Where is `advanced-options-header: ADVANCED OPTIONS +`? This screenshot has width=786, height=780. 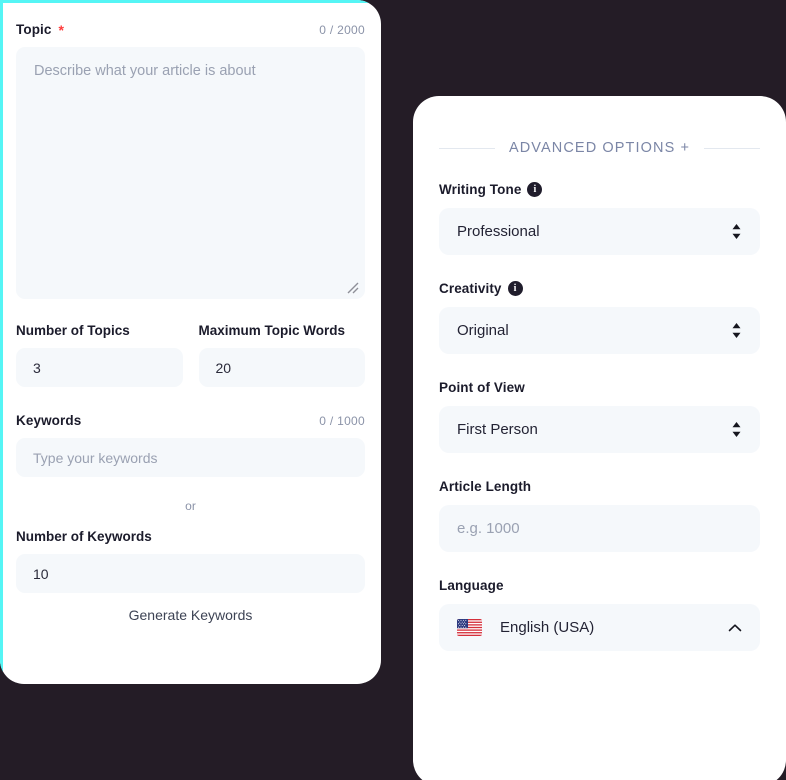 advanced-options-header: ADVANCED OPTIONS + is located at coordinates (600, 148).